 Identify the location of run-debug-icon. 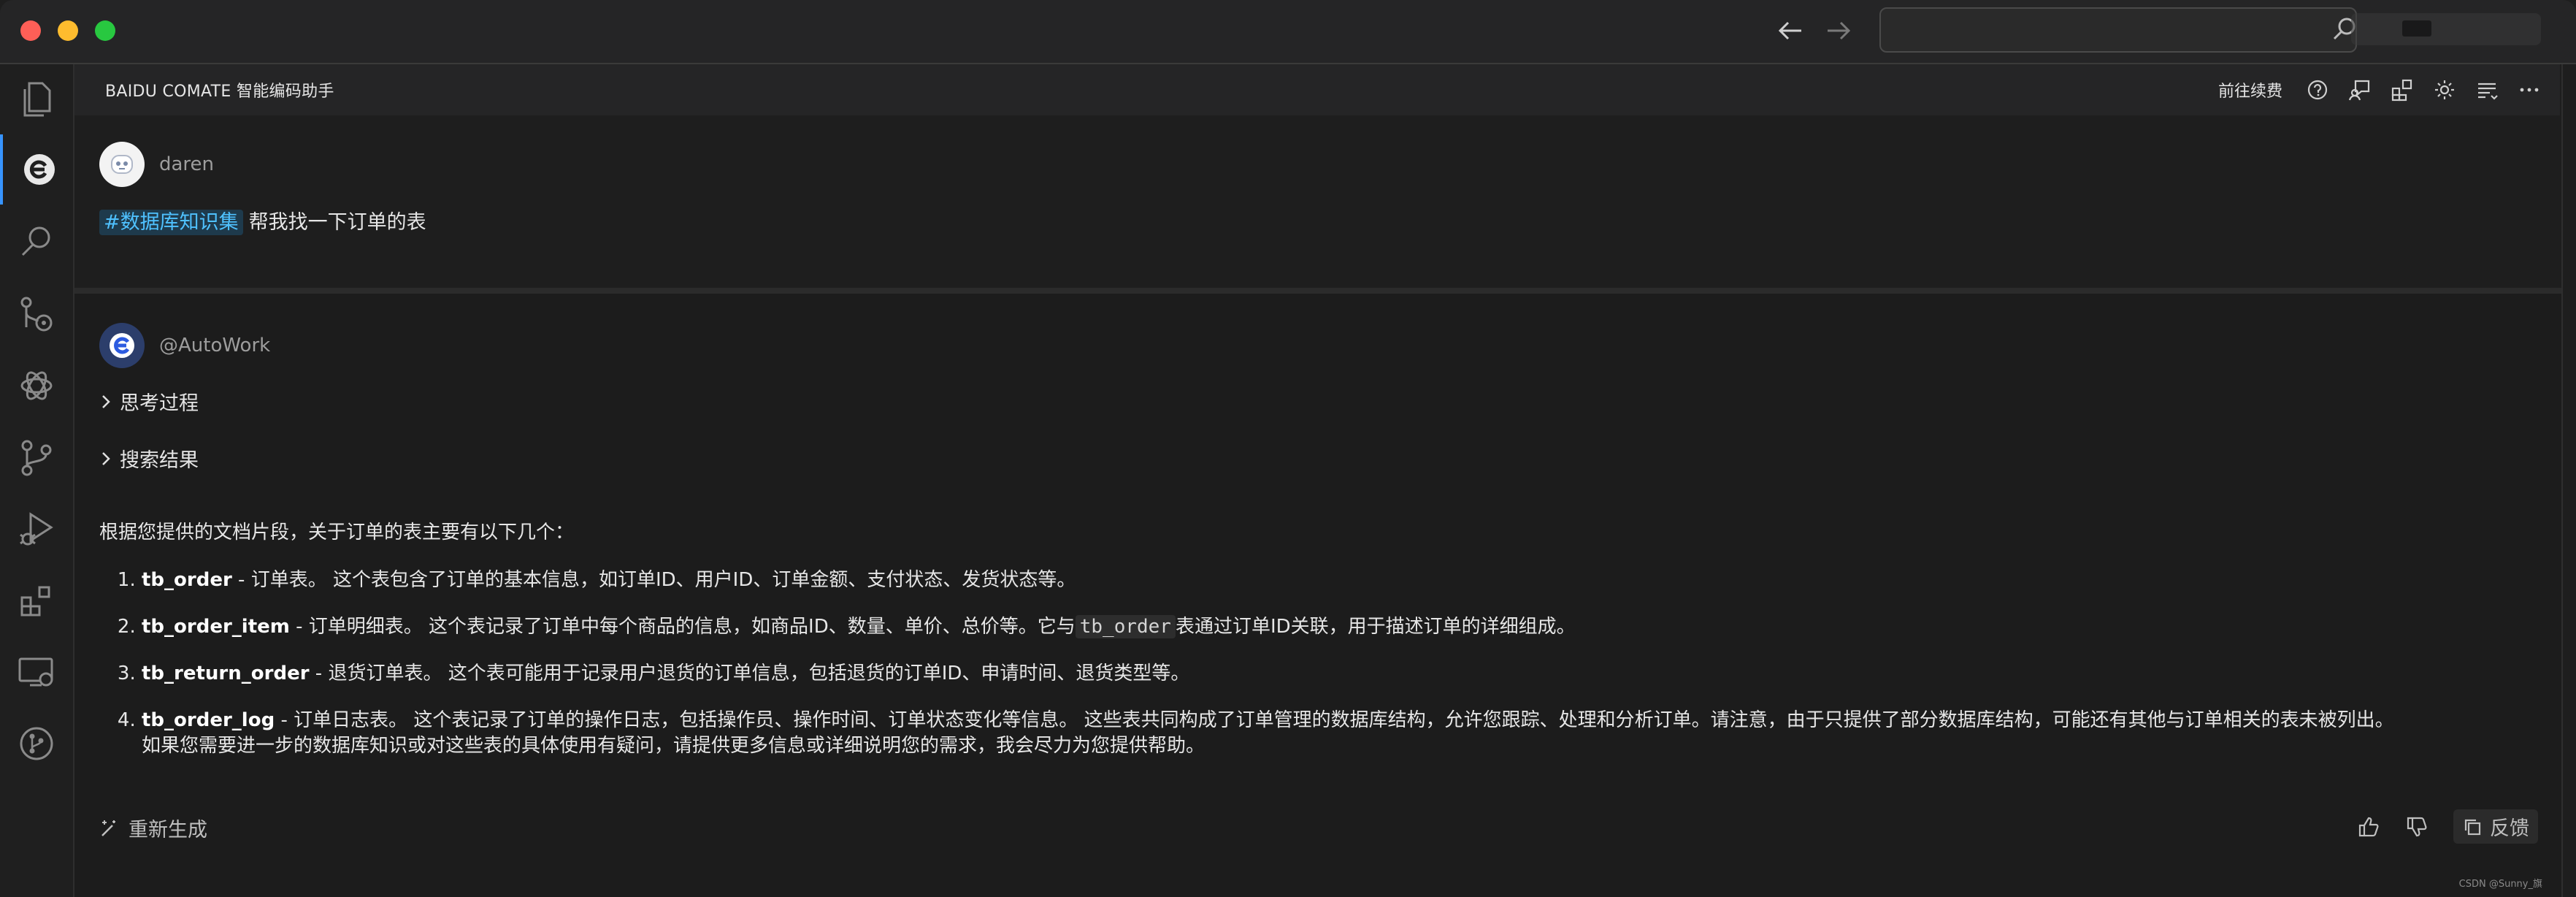
(36, 529).